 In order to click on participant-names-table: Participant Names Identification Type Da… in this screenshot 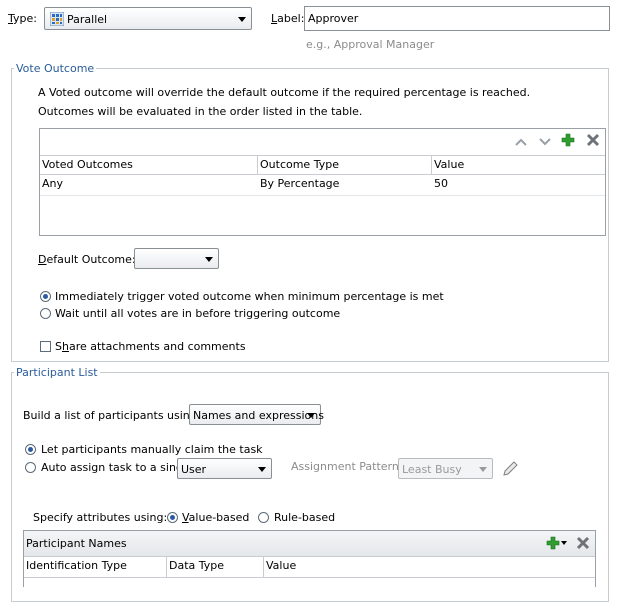, I will do `click(309, 558)`.